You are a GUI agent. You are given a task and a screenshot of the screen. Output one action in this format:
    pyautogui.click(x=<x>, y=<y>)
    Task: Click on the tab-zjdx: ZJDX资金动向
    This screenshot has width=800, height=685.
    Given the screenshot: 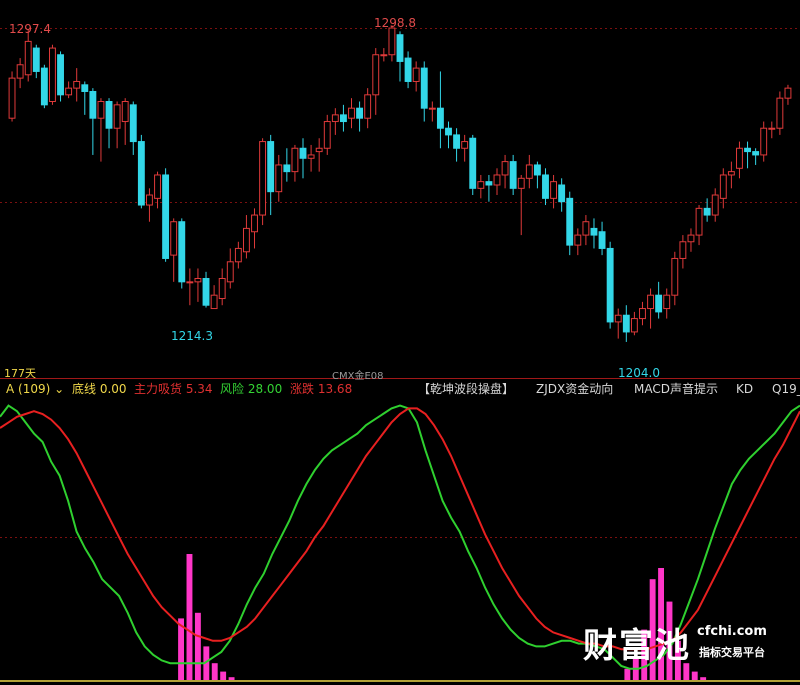 What is the action you would take?
    pyautogui.click(x=574, y=389)
    